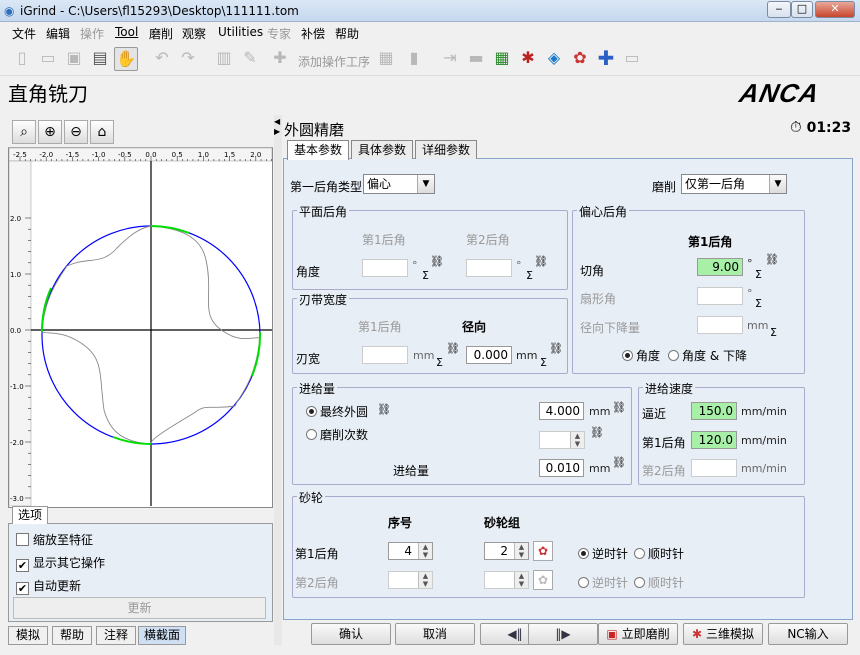  I want to click on cut-angle-input: 9.00, so click(720, 267).